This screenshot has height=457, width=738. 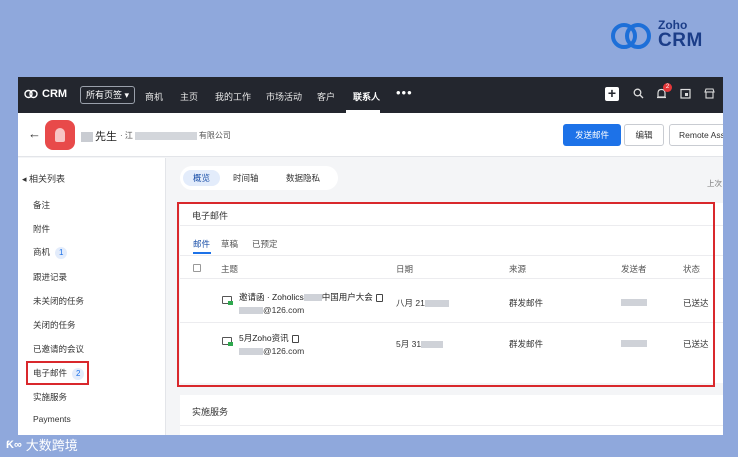 I want to click on search-icon, so click(x=638, y=94).